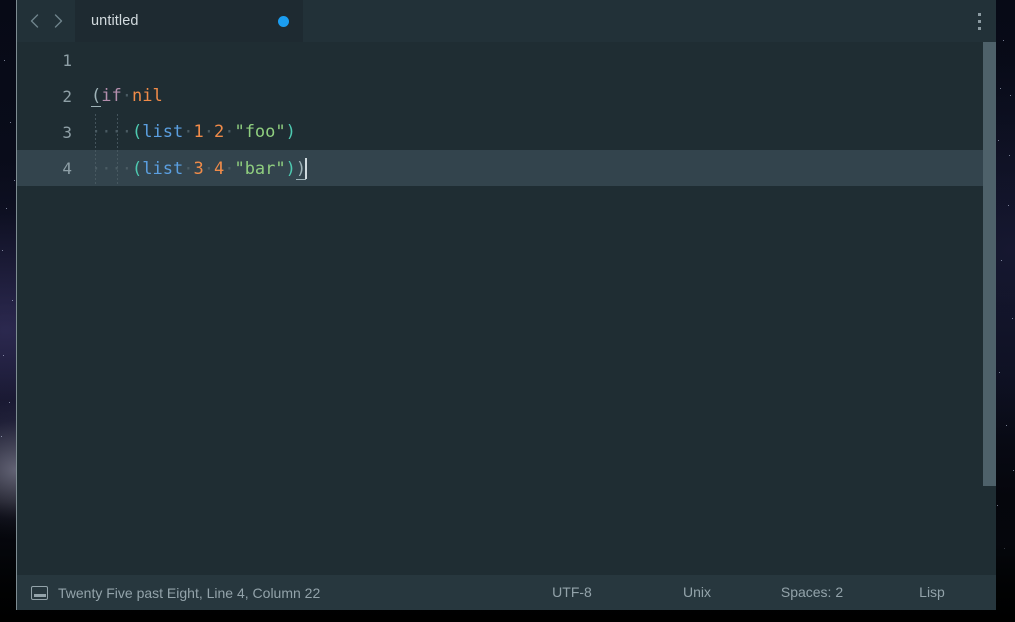 Image resolution: width=1015 pixels, height=622 pixels. What do you see at coordinates (39, 592) in the screenshot?
I see `monitor-icon` at bounding box center [39, 592].